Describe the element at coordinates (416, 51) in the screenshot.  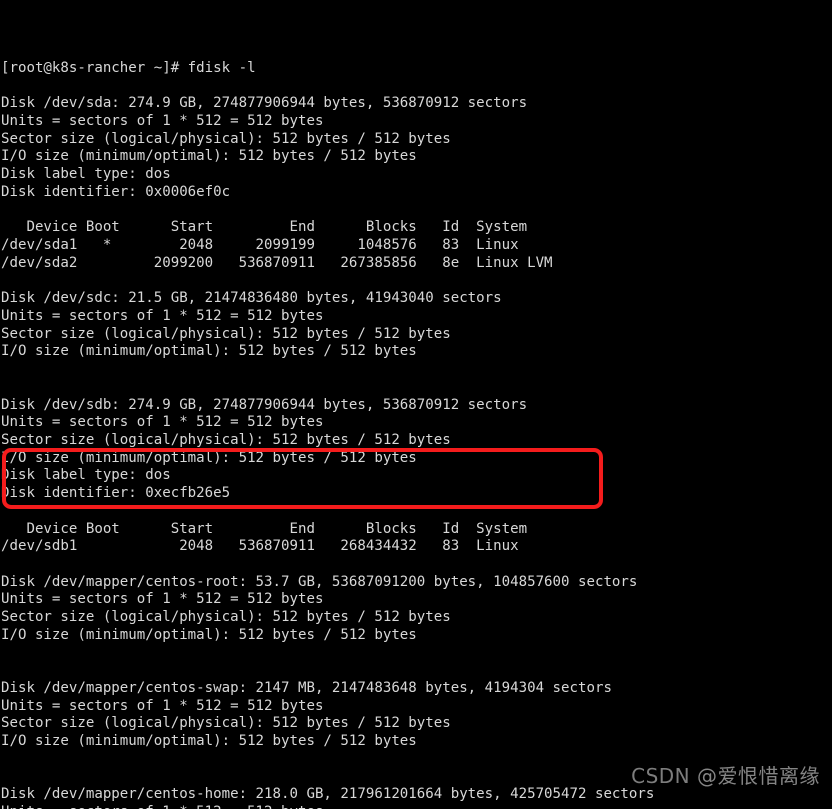
I see `terminal-line-clipped` at that location.